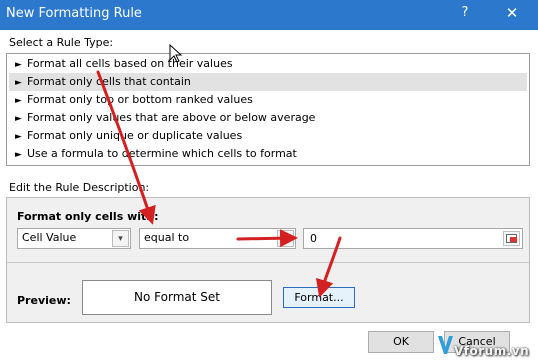  I want to click on format-only-cells-with-label: Format only cells with:, so click(88, 216).